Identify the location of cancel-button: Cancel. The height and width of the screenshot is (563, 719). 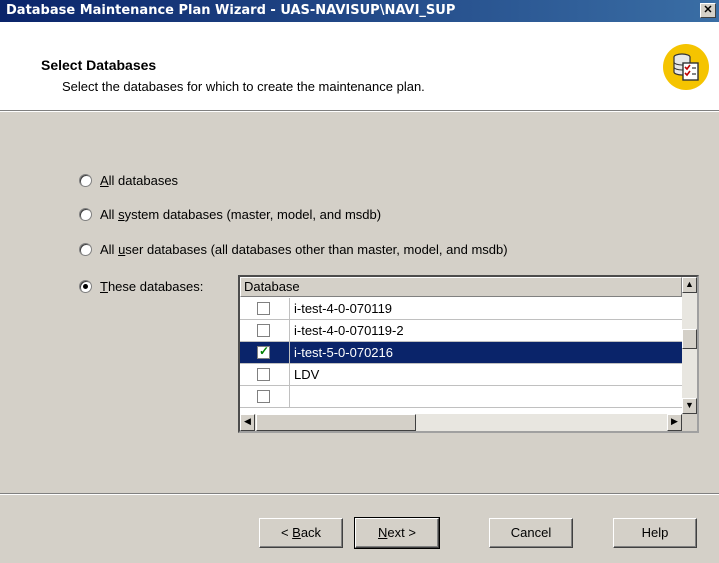
(531, 533).